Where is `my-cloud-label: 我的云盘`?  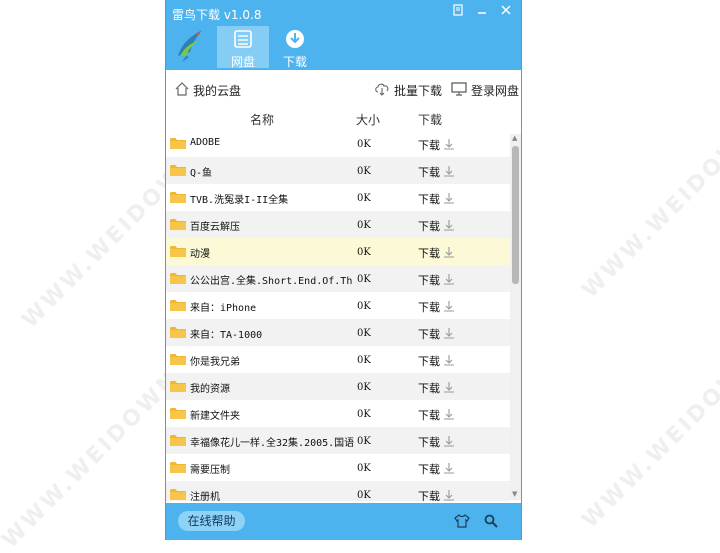
my-cloud-label: 我的云盘 is located at coordinates (217, 91).